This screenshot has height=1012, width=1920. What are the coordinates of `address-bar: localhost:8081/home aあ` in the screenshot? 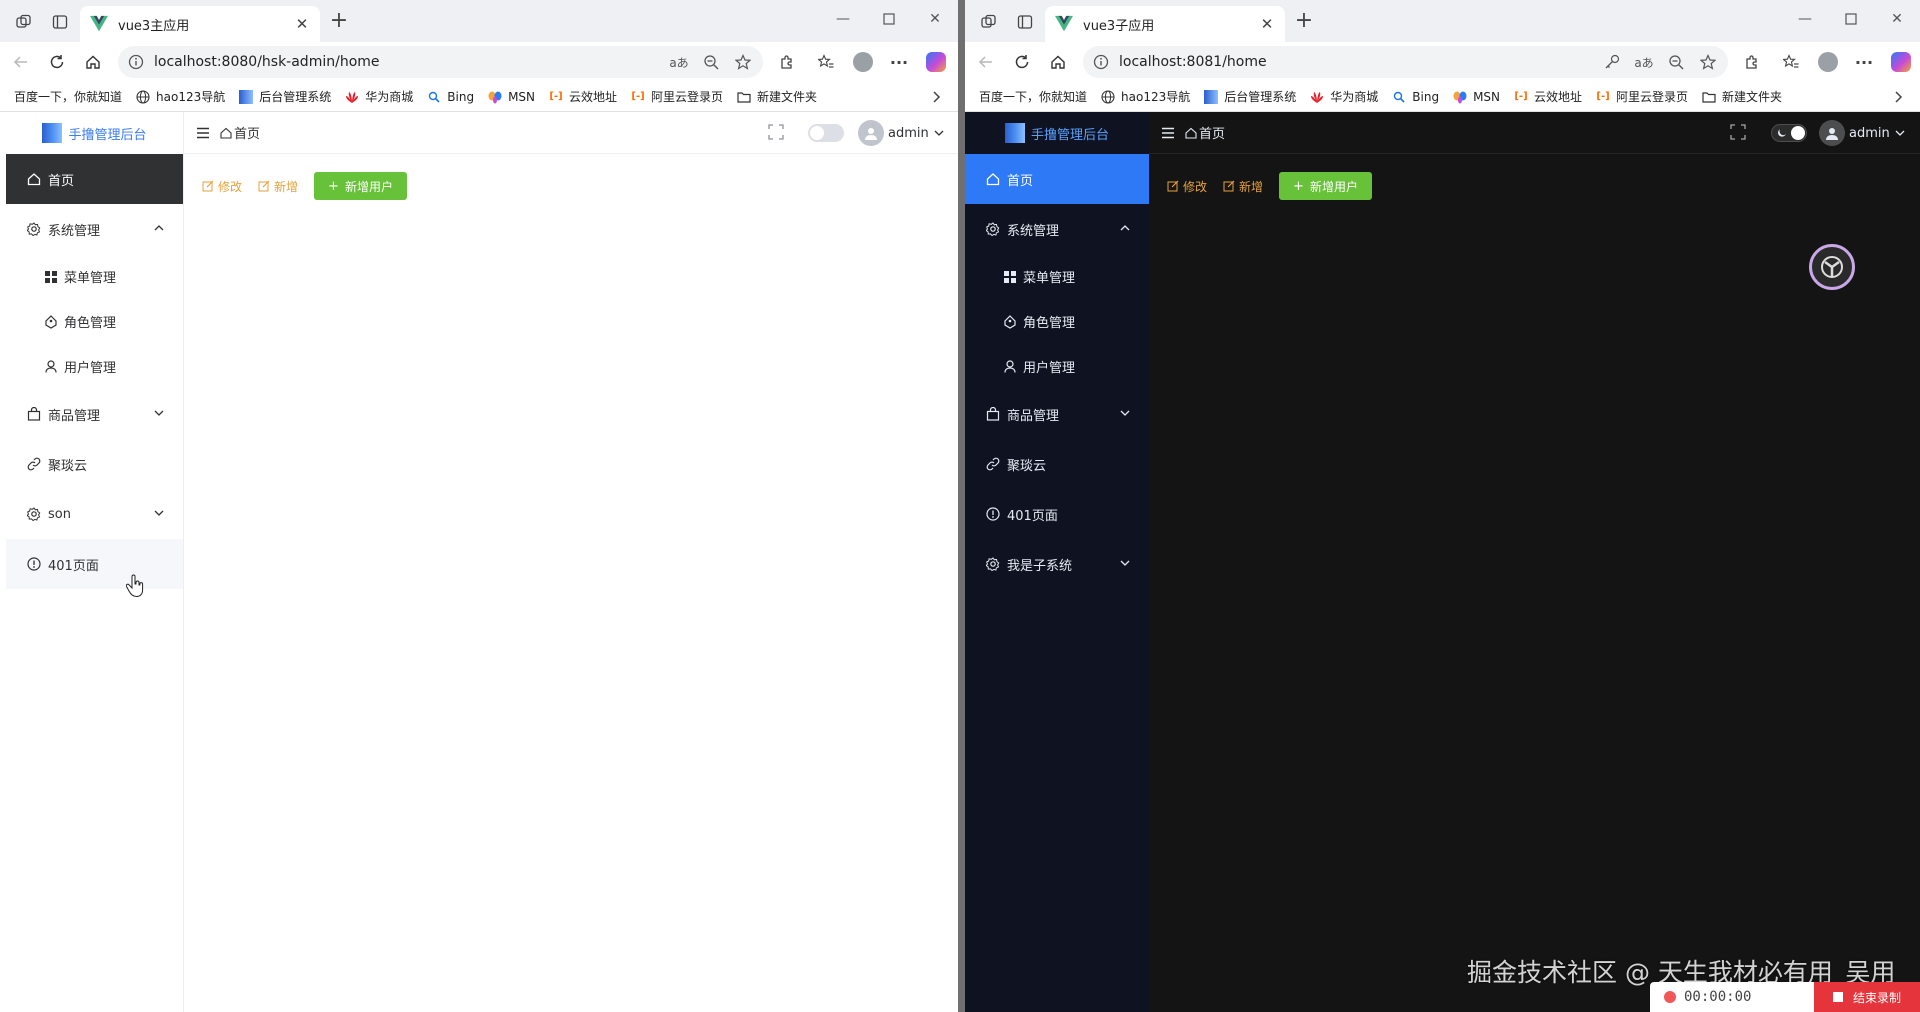 It's located at (1405, 62).